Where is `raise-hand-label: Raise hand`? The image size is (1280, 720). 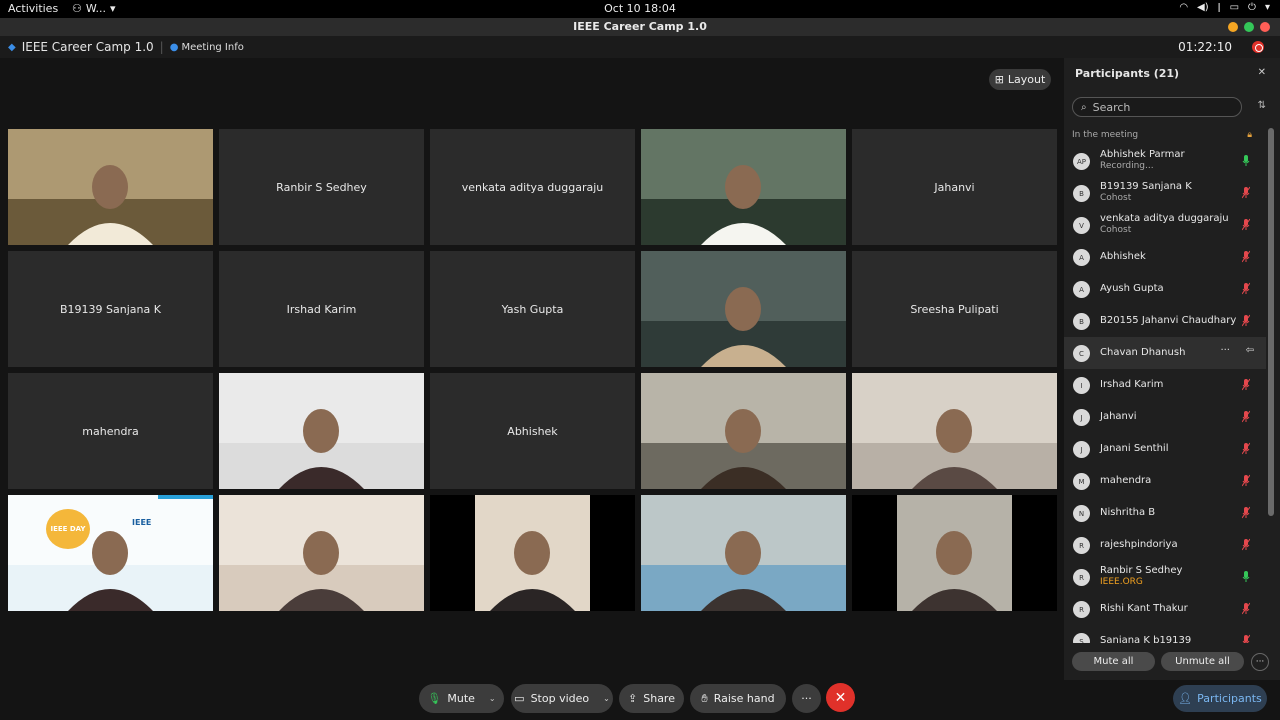
raise-hand-label: Raise hand is located at coordinates (744, 698).